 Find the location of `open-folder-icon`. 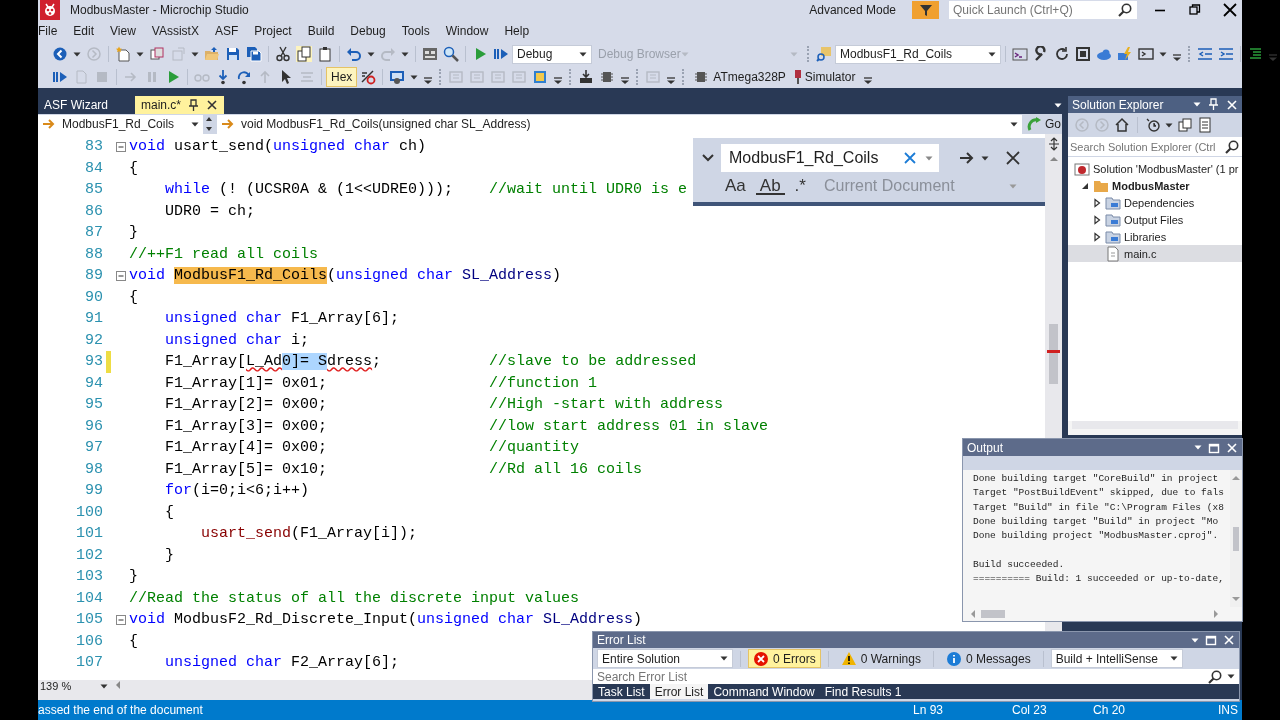

open-folder-icon is located at coordinates (212, 54).